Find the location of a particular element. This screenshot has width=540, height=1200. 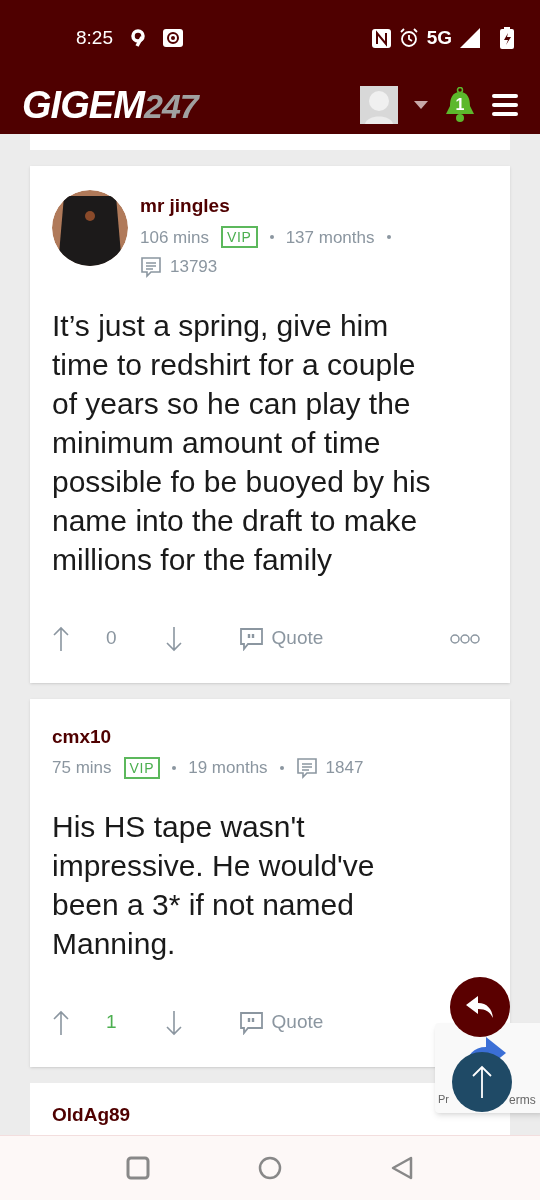

post-count: 1847 is located at coordinates (344, 768).